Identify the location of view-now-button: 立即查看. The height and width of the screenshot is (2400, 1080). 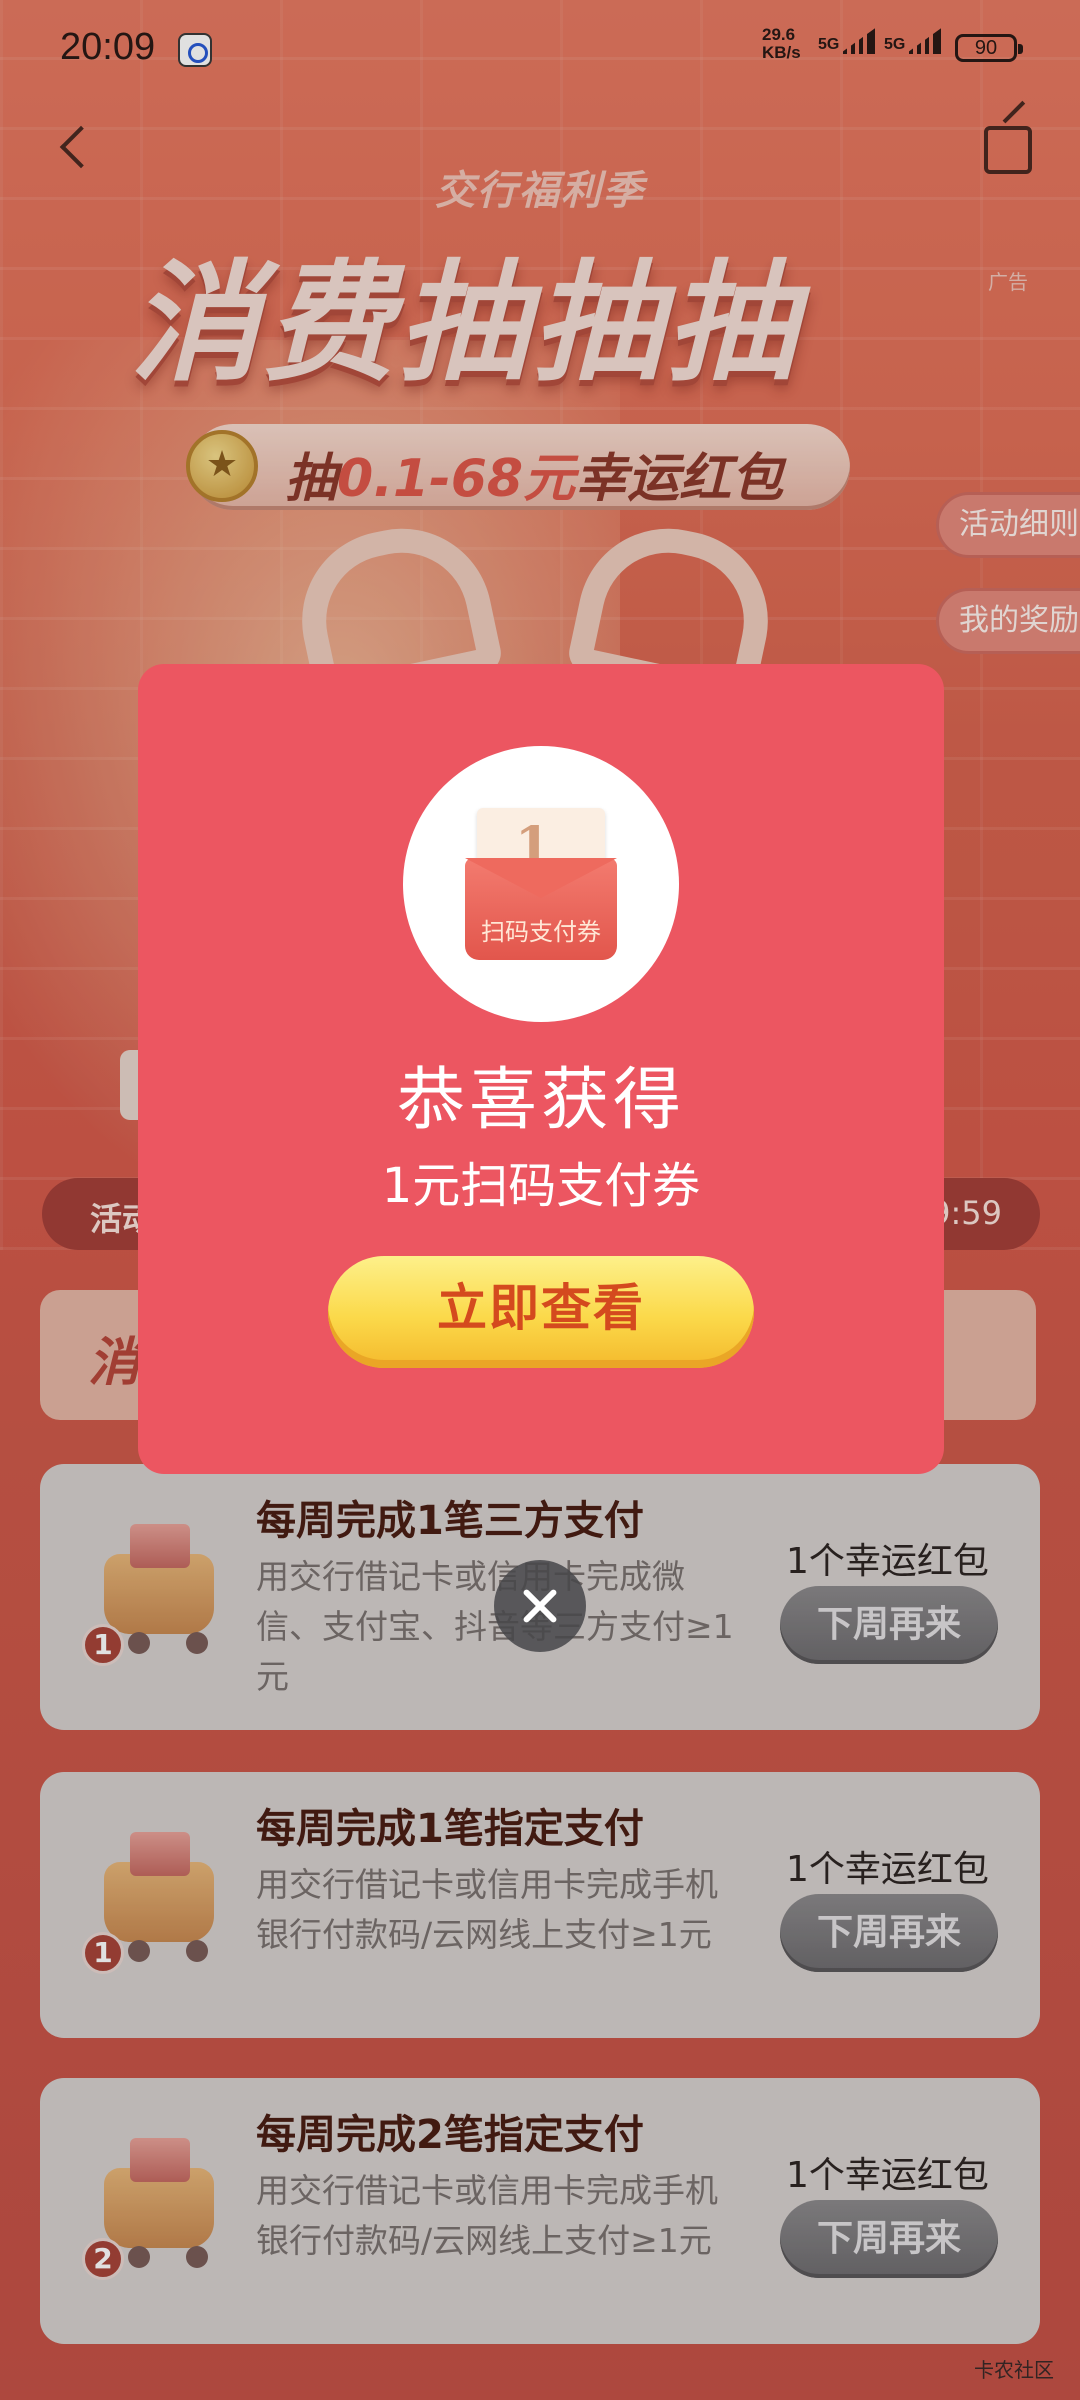
(541, 1312).